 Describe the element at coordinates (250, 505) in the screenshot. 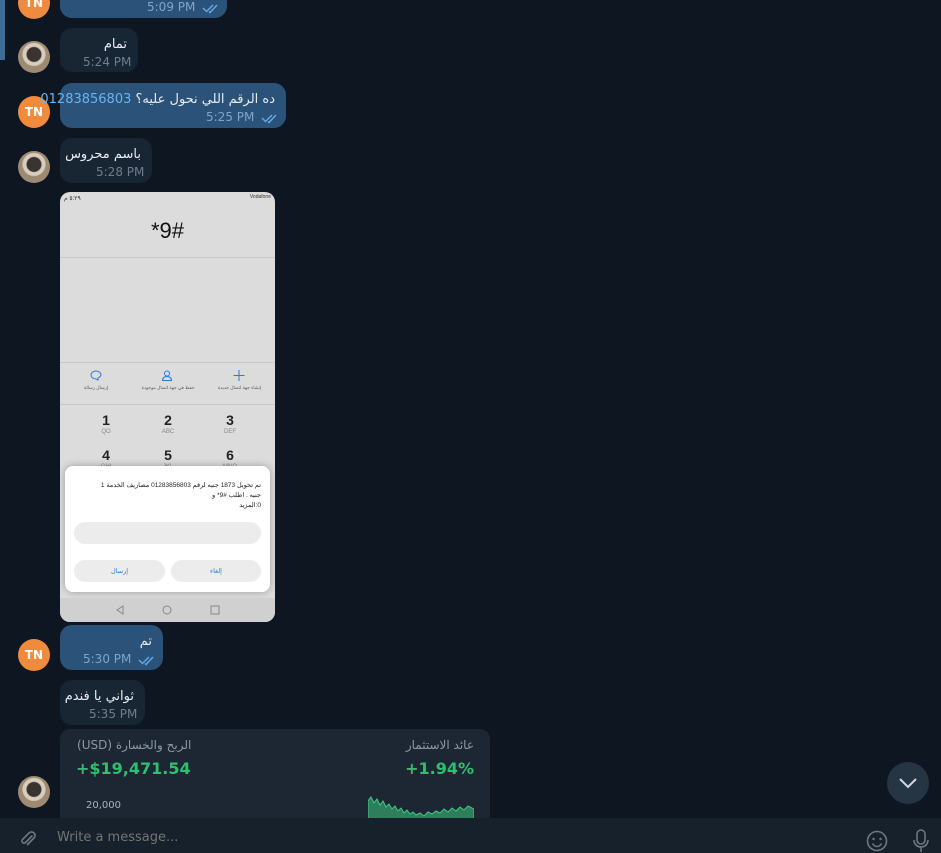

I see `ussd-line: 0:المزيد` at that location.